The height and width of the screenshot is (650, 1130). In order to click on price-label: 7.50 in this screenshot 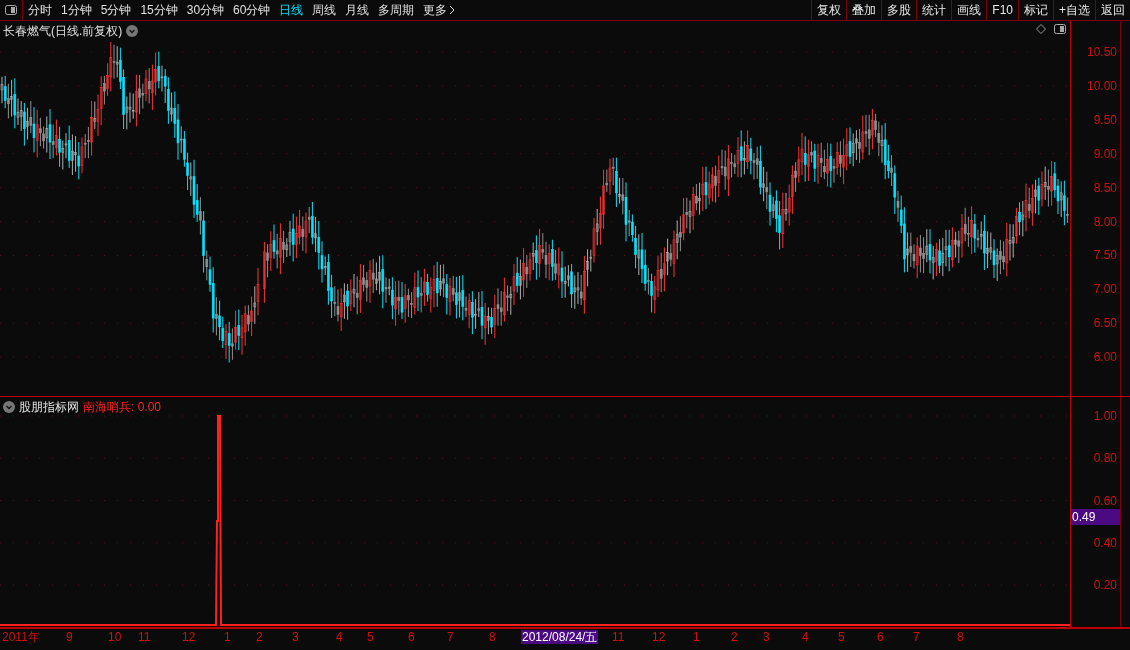, I will do `click(1105, 255)`.